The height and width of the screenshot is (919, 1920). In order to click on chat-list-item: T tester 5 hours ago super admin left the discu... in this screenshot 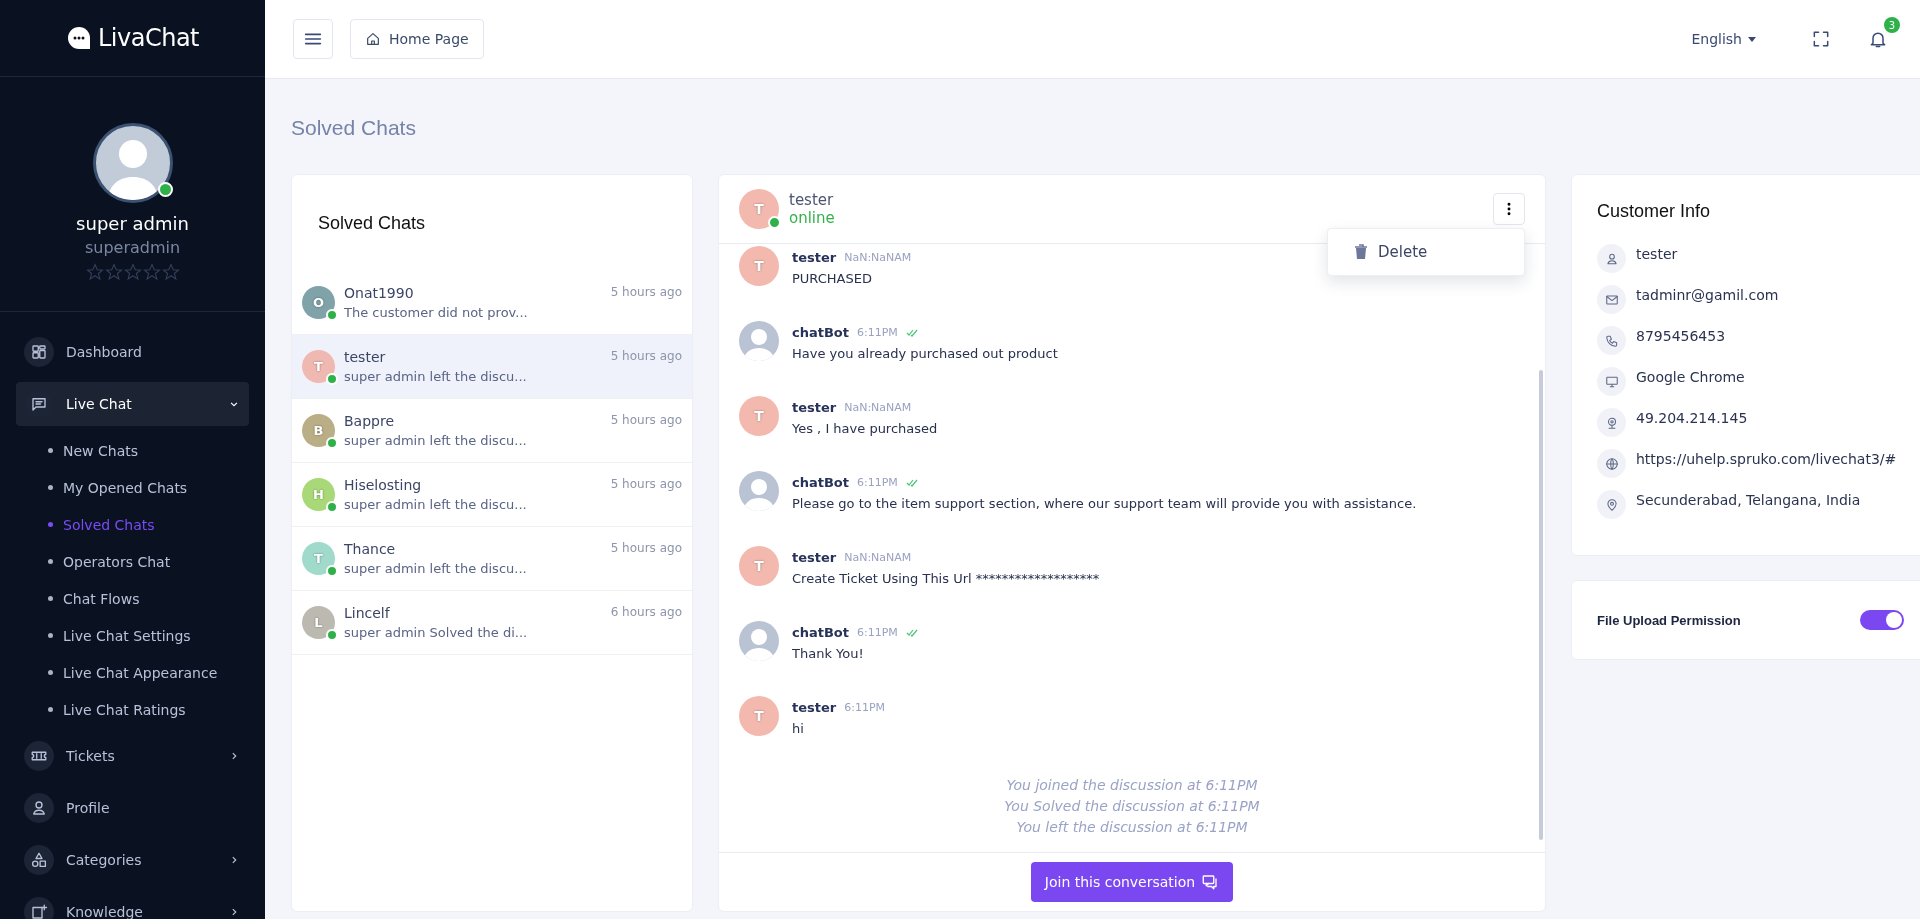, I will do `click(492, 367)`.